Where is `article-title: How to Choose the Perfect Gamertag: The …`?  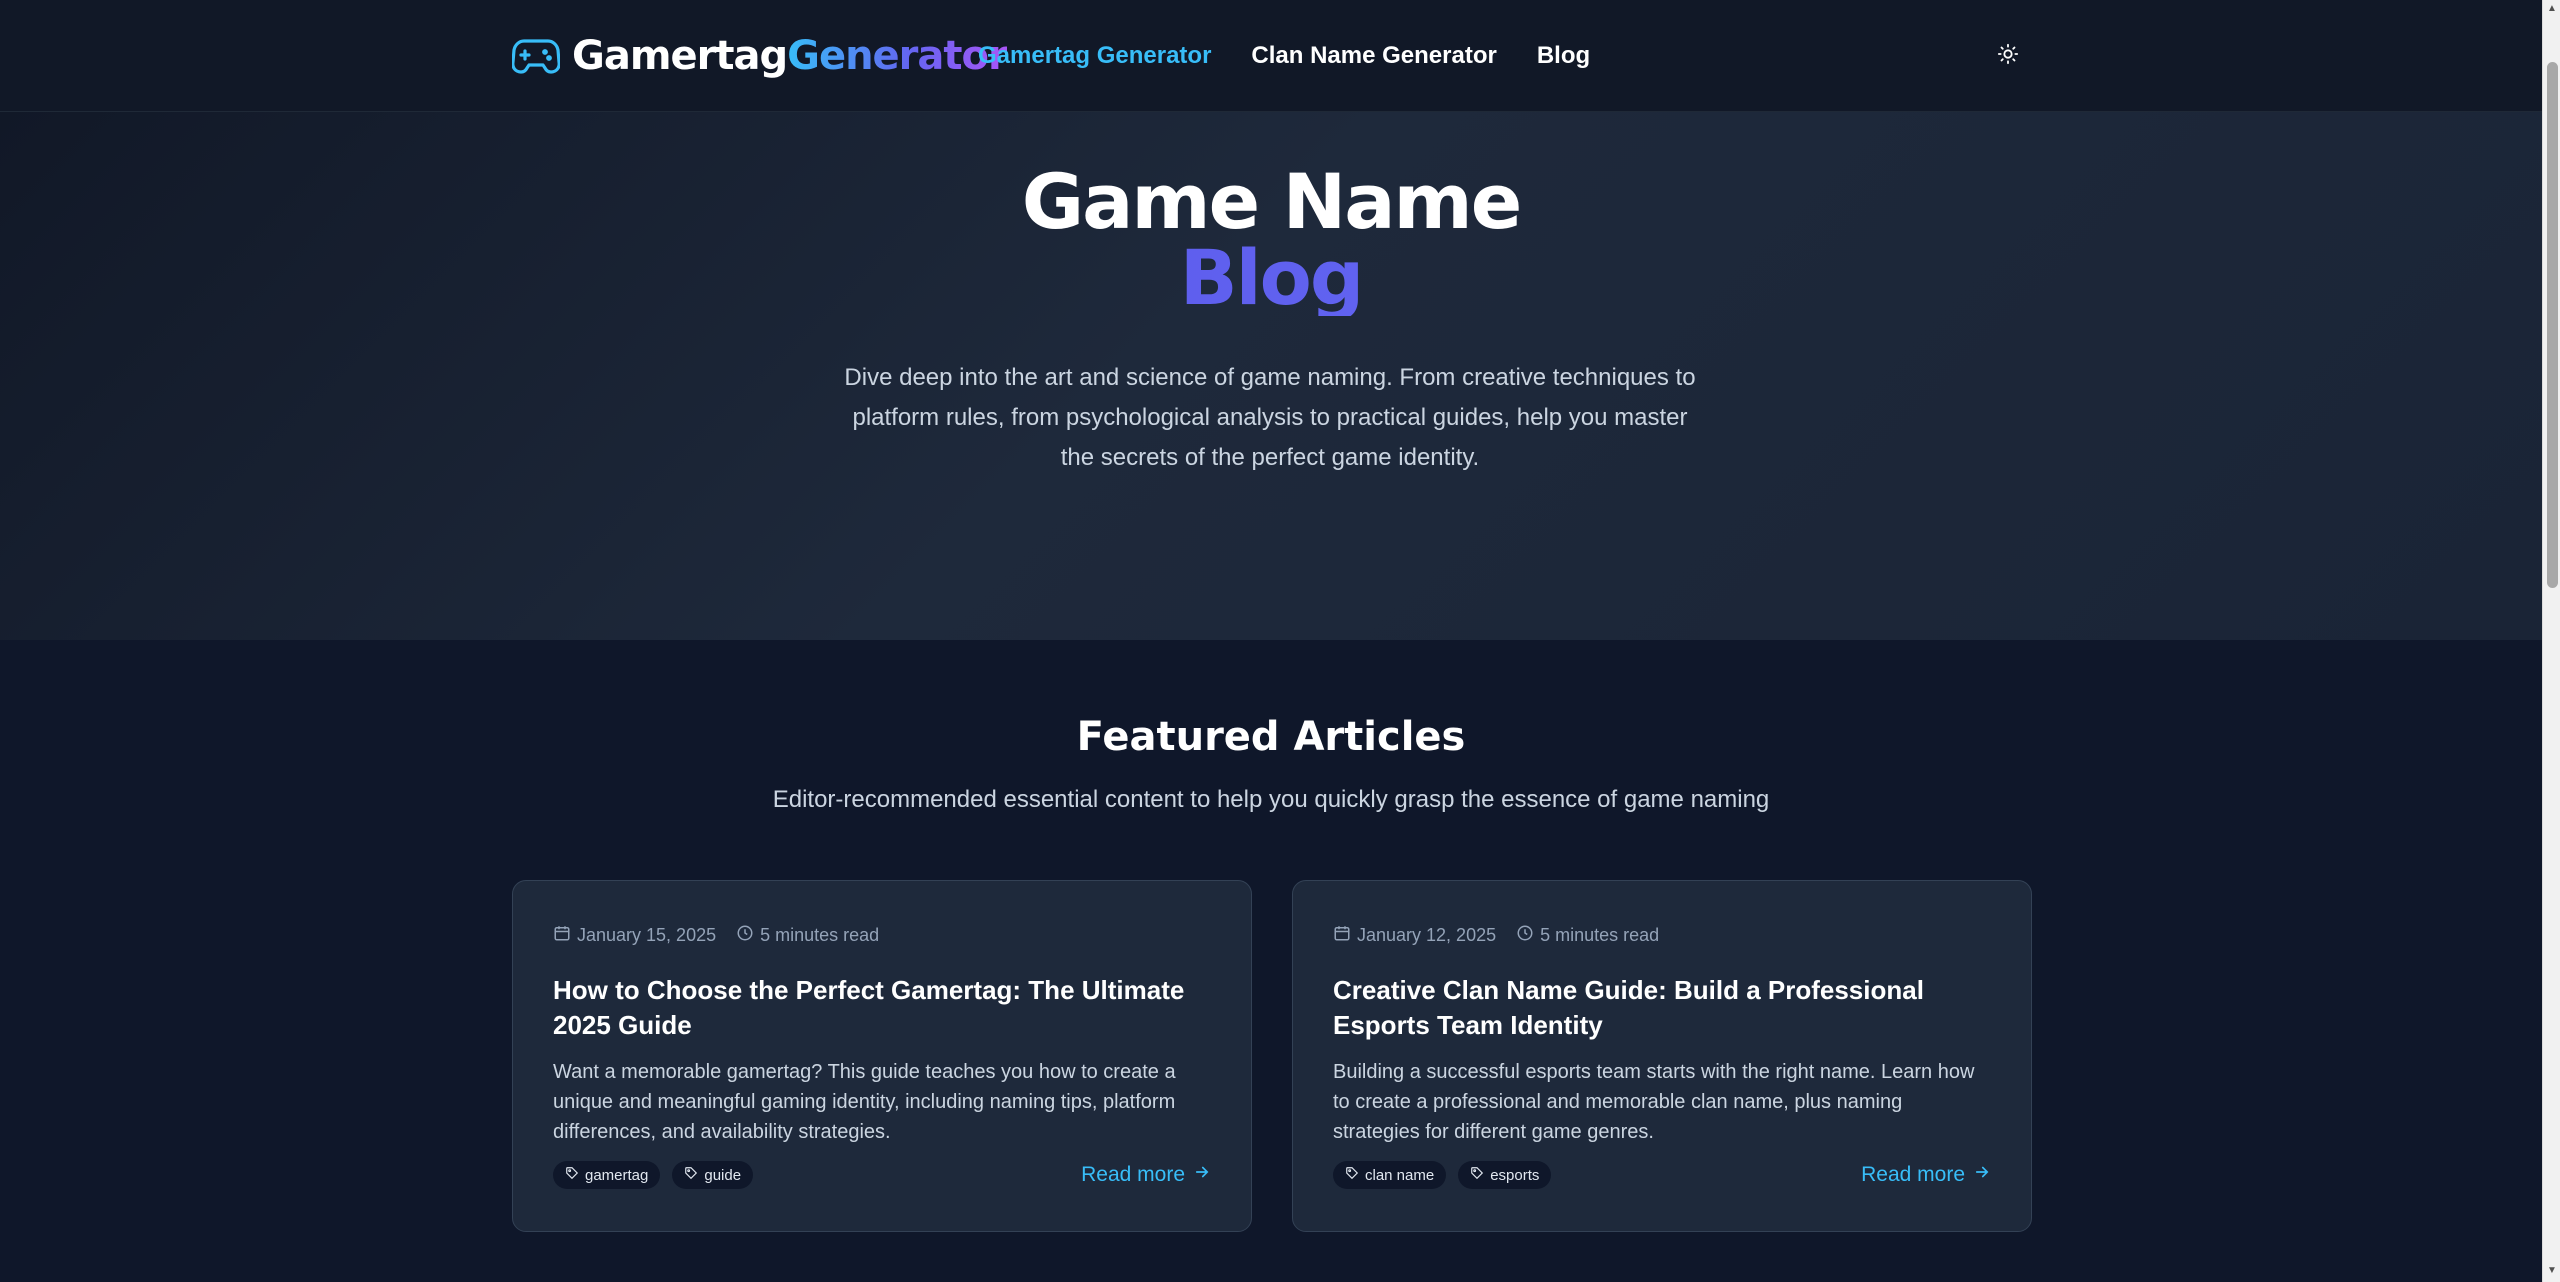 article-title: How to Choose the Perfect Gamertag: The … is located at coordinates (882, 1008).